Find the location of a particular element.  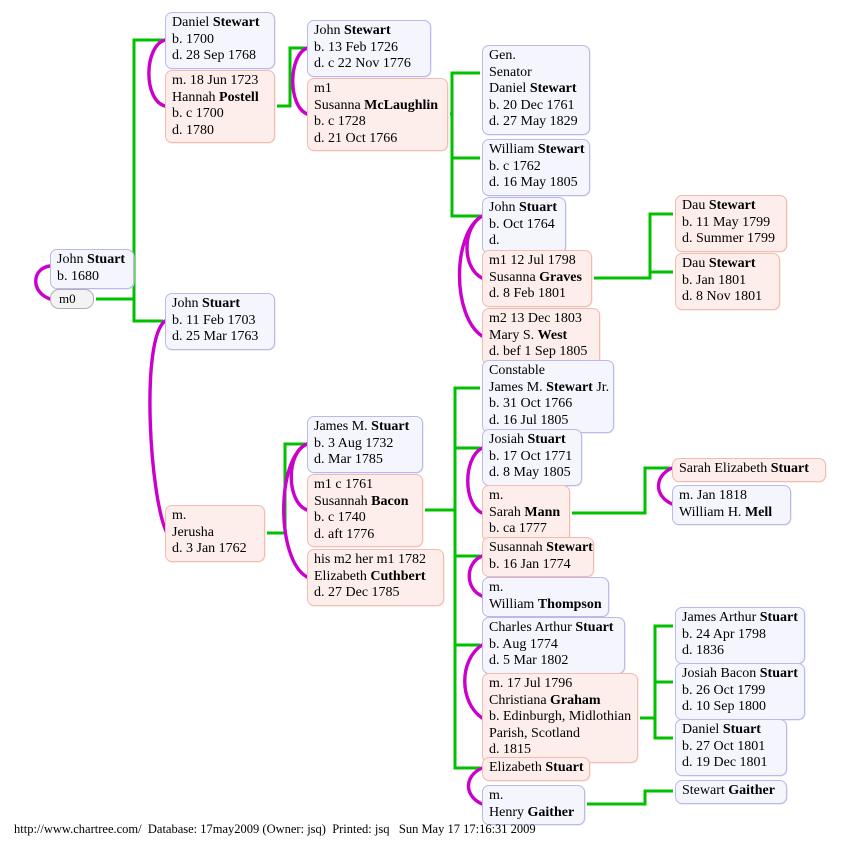

node-text-line: d. 27 Dec 1785 is located at coordinates (357, 592).